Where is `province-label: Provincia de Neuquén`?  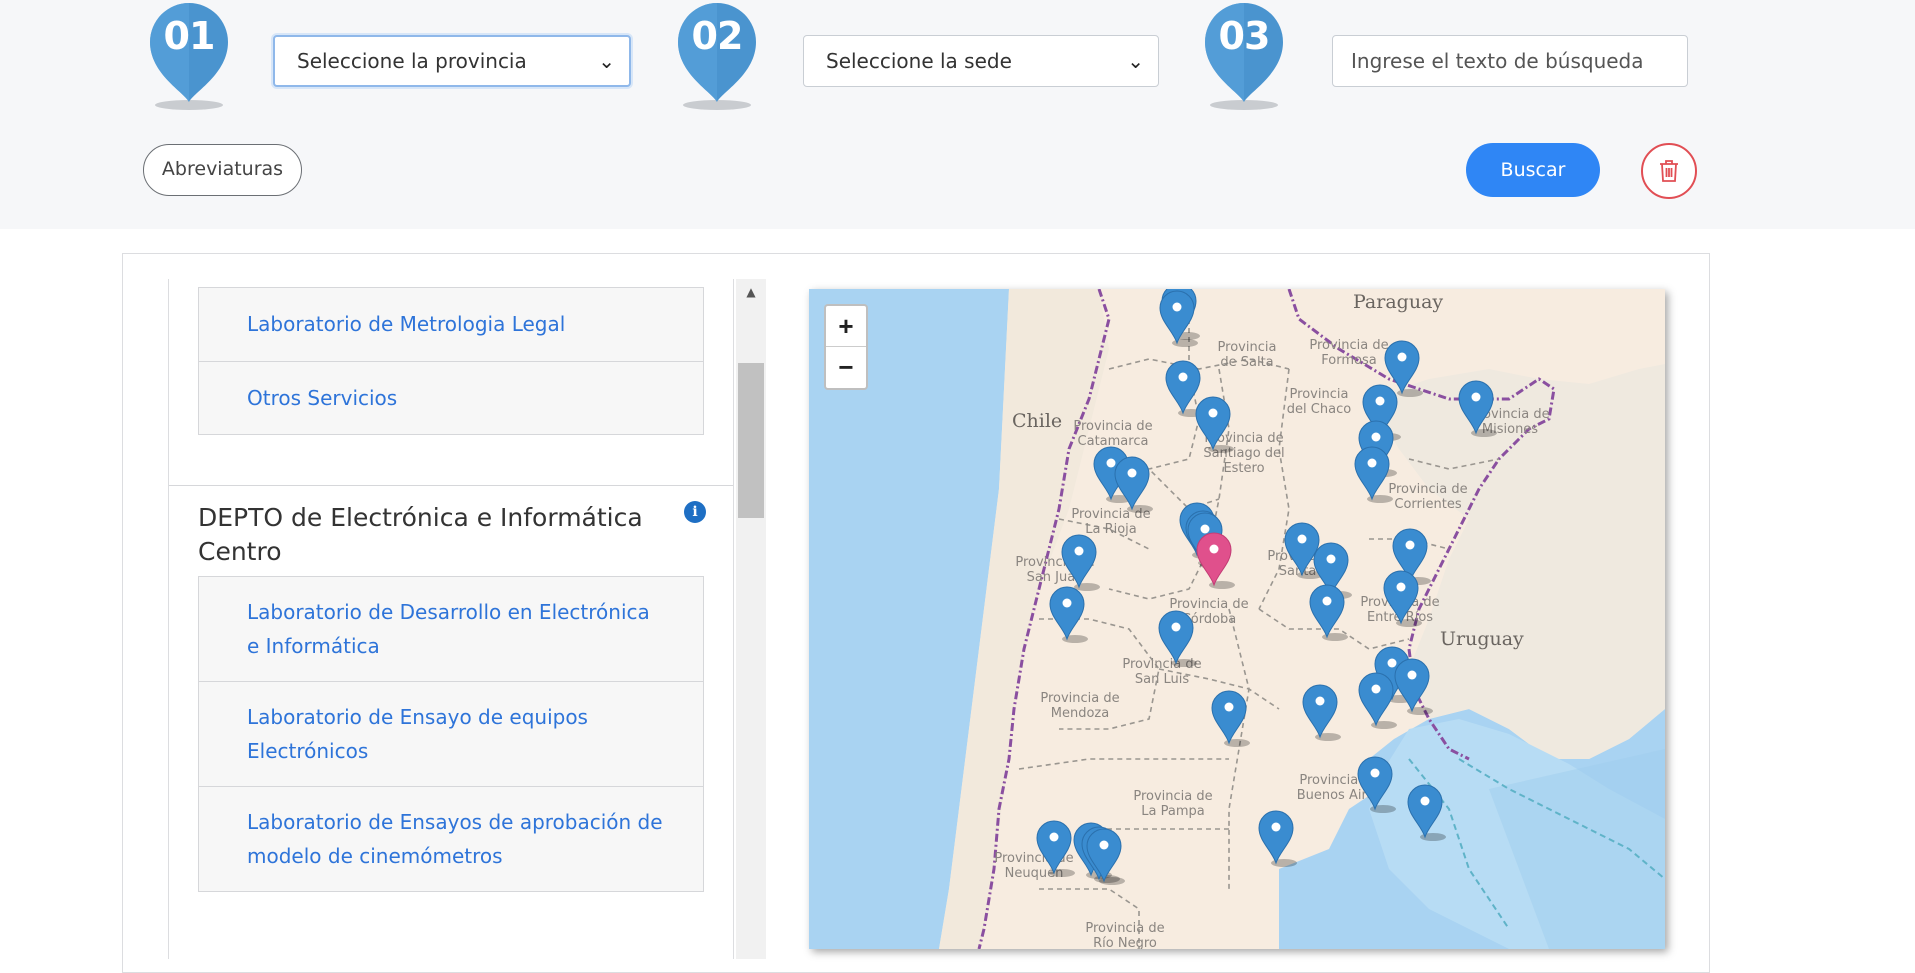
province-label: Provincia de Neuquén is located at coordinates (1034, 866).